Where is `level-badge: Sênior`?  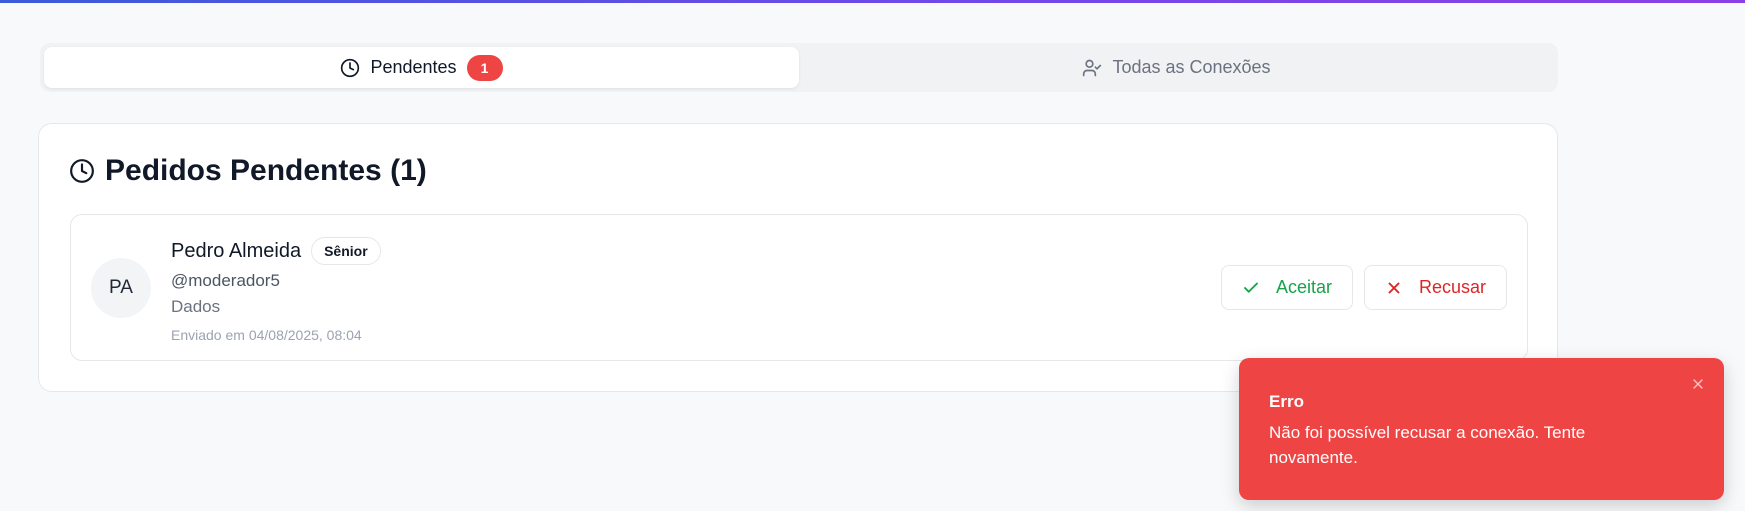 level-badge: Sênior is located at coordinates (346, 251).